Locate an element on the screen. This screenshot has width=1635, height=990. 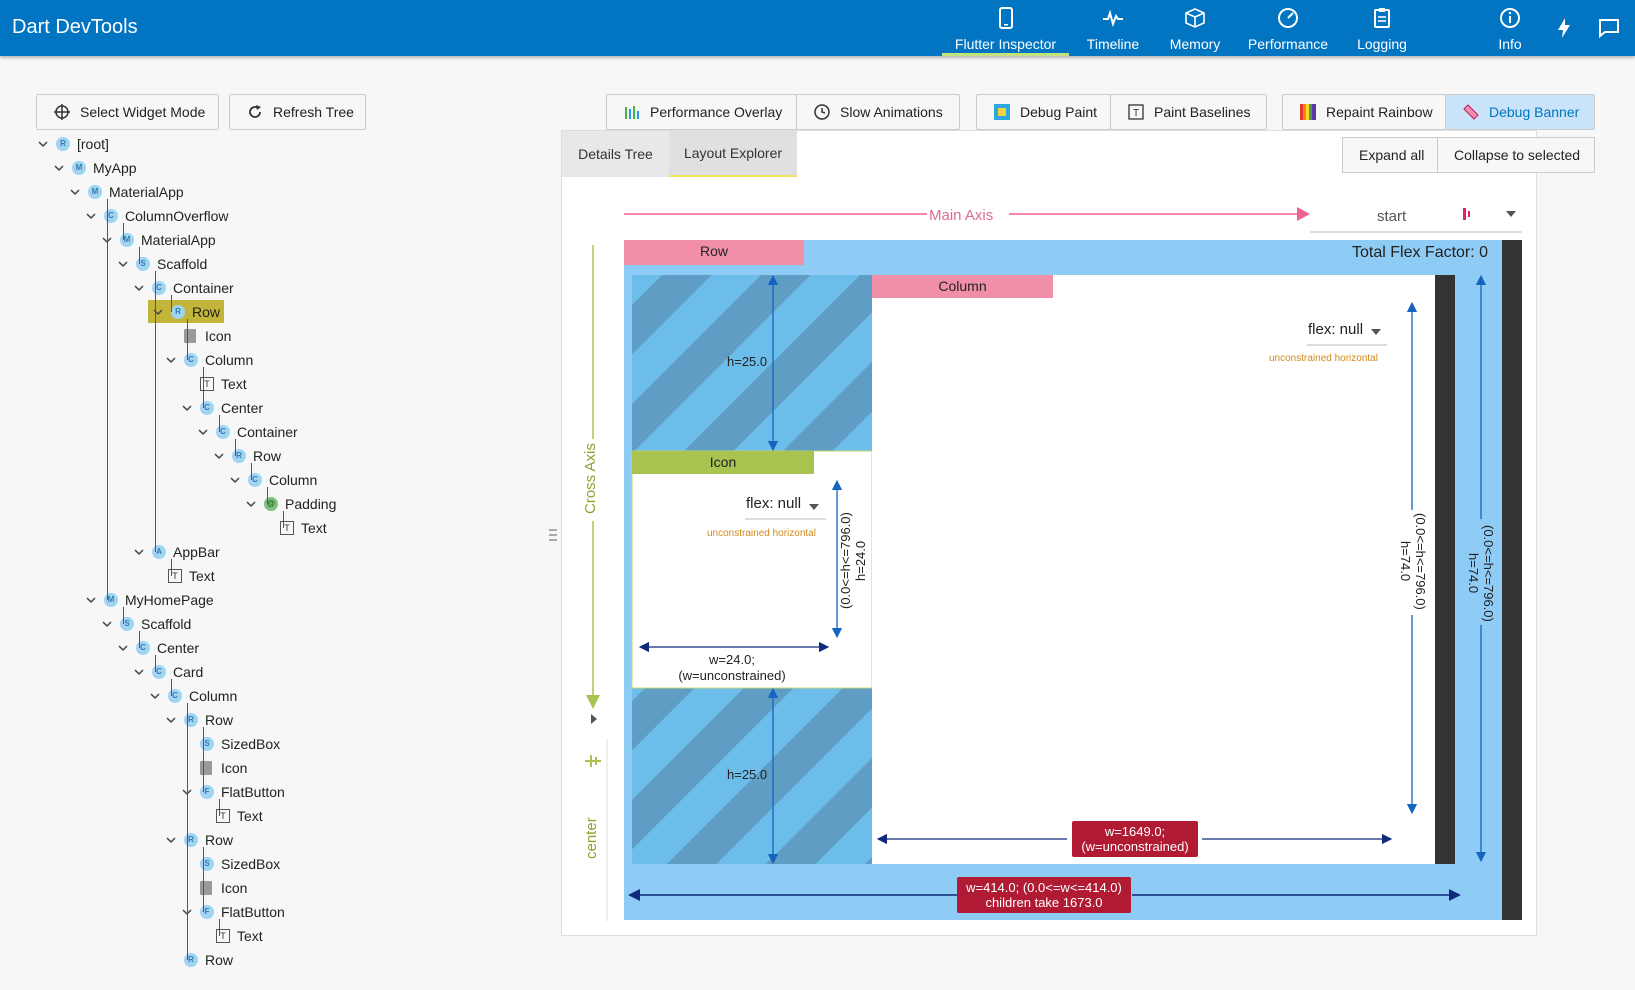
refresh-tree-button: Refresh Tree is located at coordinates (297, 112).